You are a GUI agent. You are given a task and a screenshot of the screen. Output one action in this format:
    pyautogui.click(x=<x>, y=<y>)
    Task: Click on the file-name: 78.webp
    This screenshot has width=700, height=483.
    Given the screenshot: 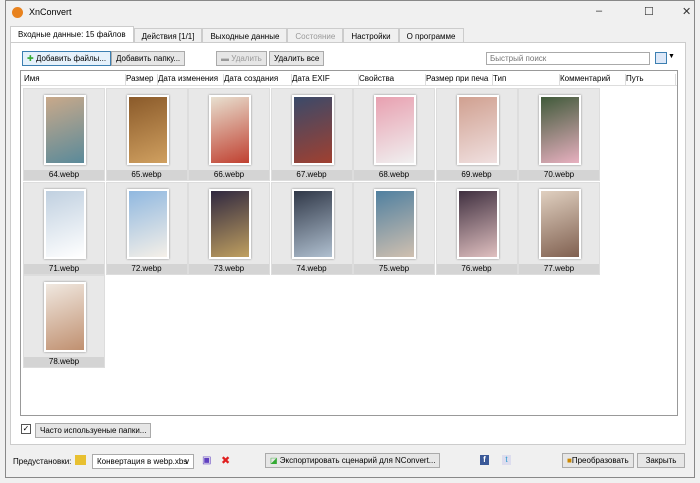 What is the action you would take?
    pyautogui.click(x=64, y=362)
    